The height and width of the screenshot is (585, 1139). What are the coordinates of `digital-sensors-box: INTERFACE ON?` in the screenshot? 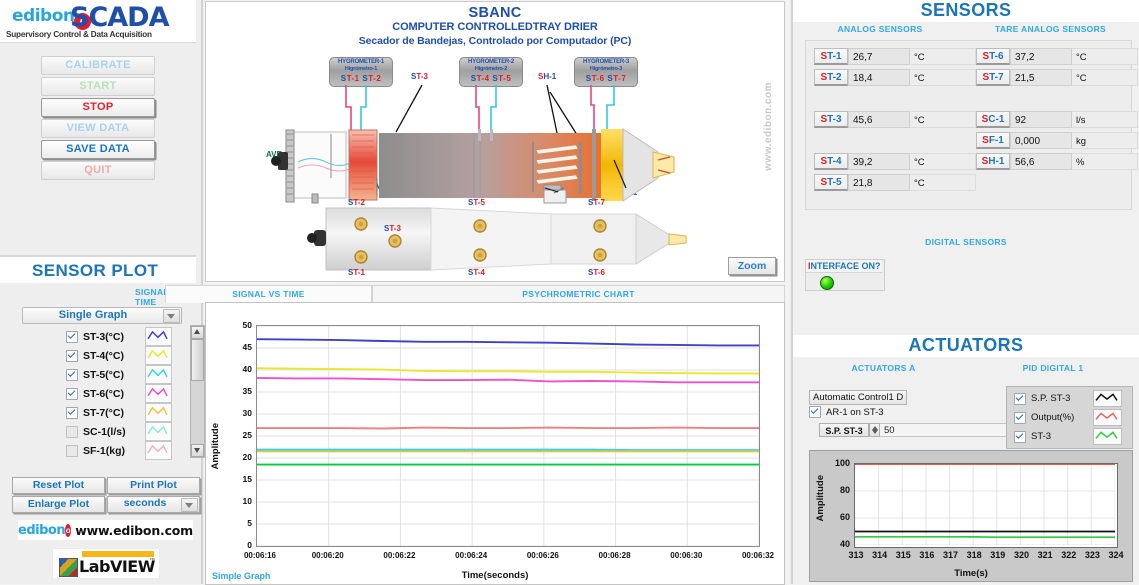 It's located at (845, 275).